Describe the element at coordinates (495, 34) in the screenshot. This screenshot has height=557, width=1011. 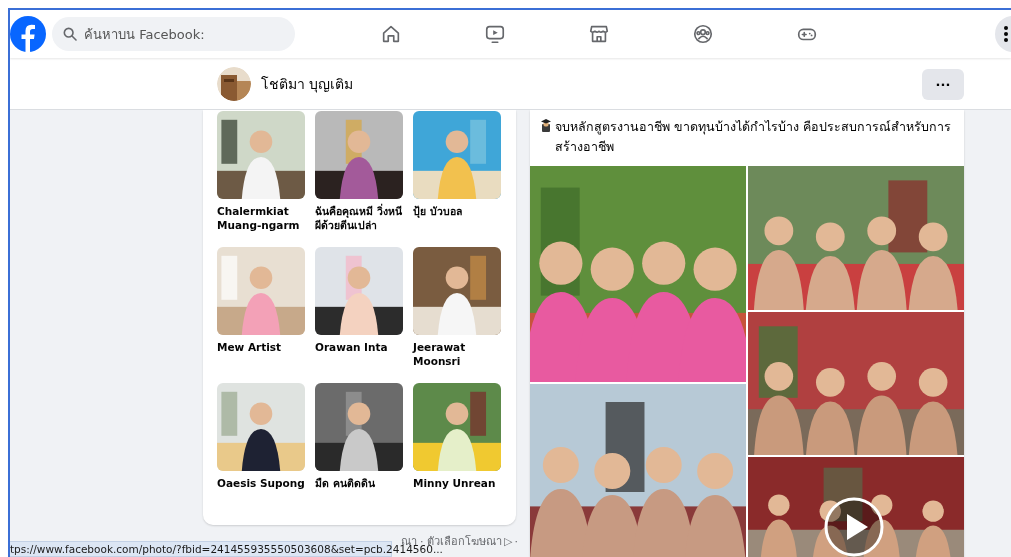
I see `video-icon` at that location.